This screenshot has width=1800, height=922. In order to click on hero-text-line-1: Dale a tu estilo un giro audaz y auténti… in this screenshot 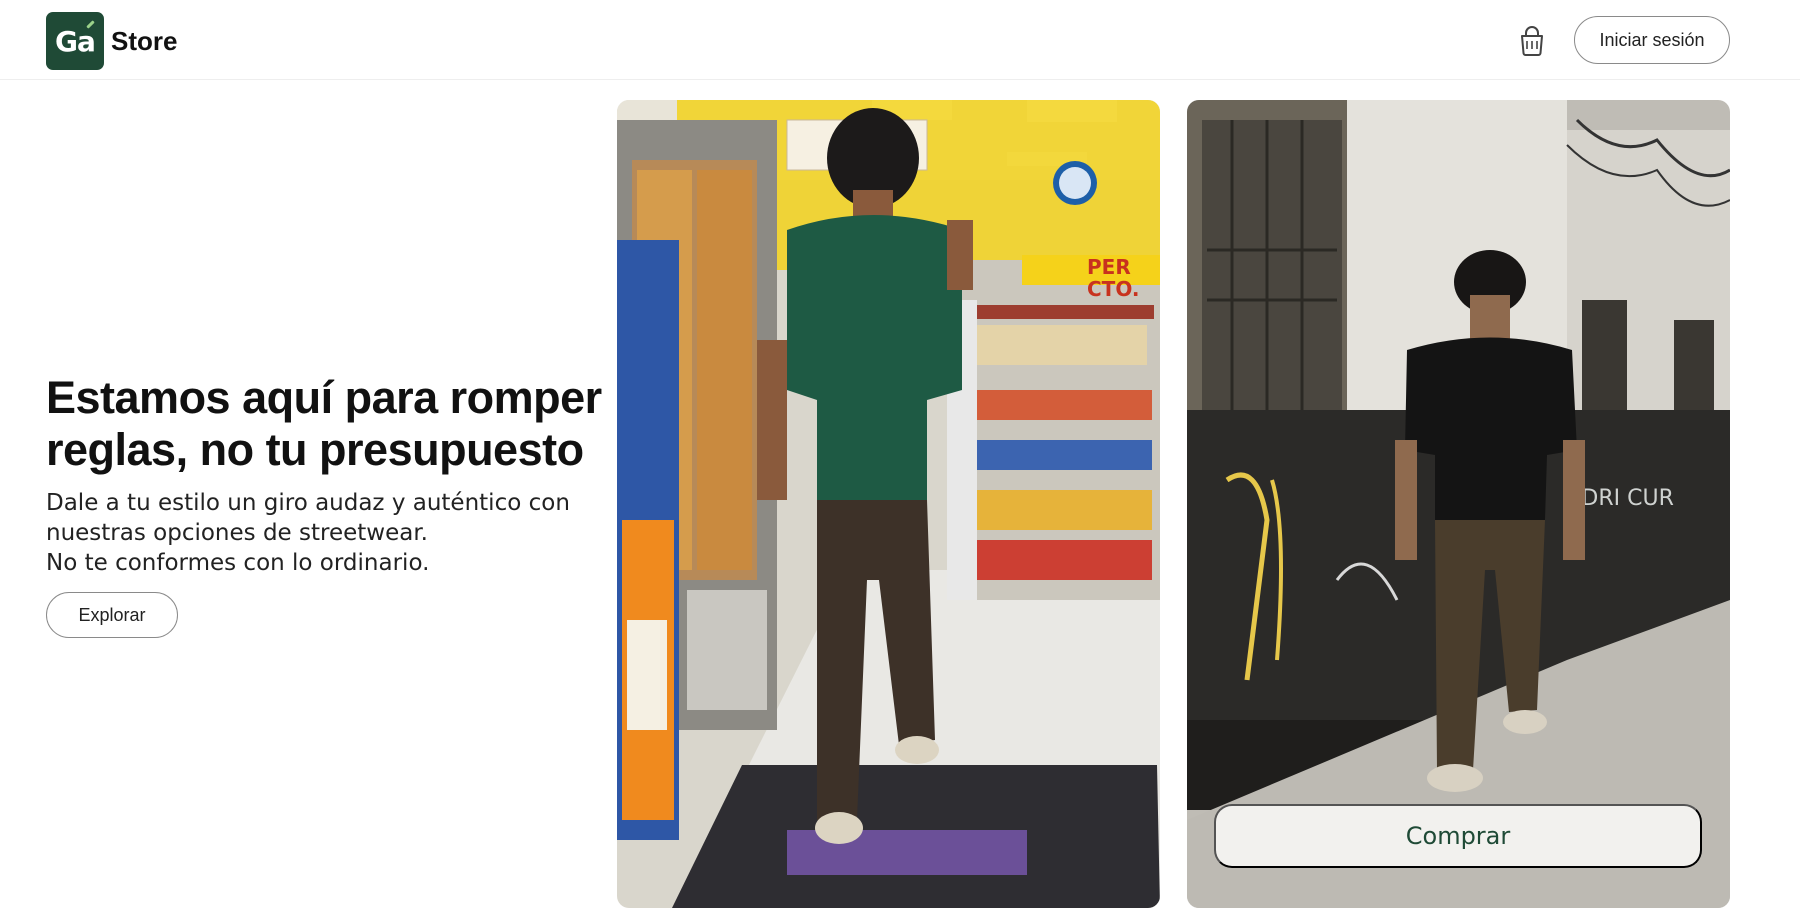, I will do `click(308, 503)`.